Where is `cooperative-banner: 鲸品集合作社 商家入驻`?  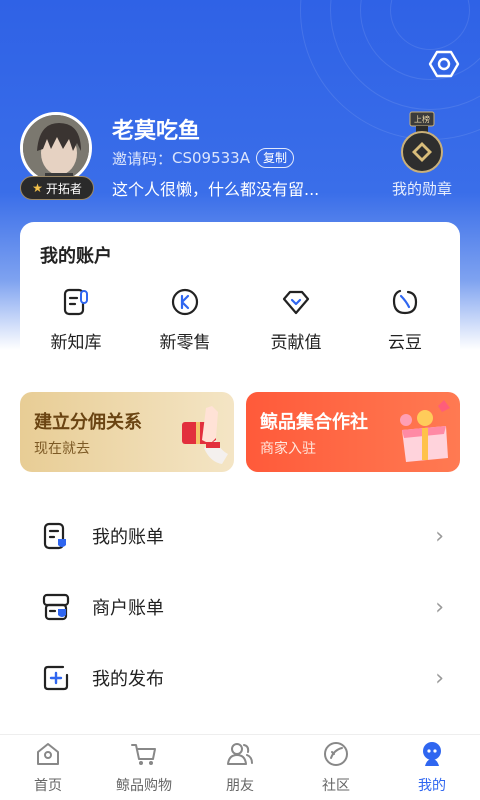
cooperative-banner: 鲸品集合作社 商家入驻 is located at coordinates (353, 432).